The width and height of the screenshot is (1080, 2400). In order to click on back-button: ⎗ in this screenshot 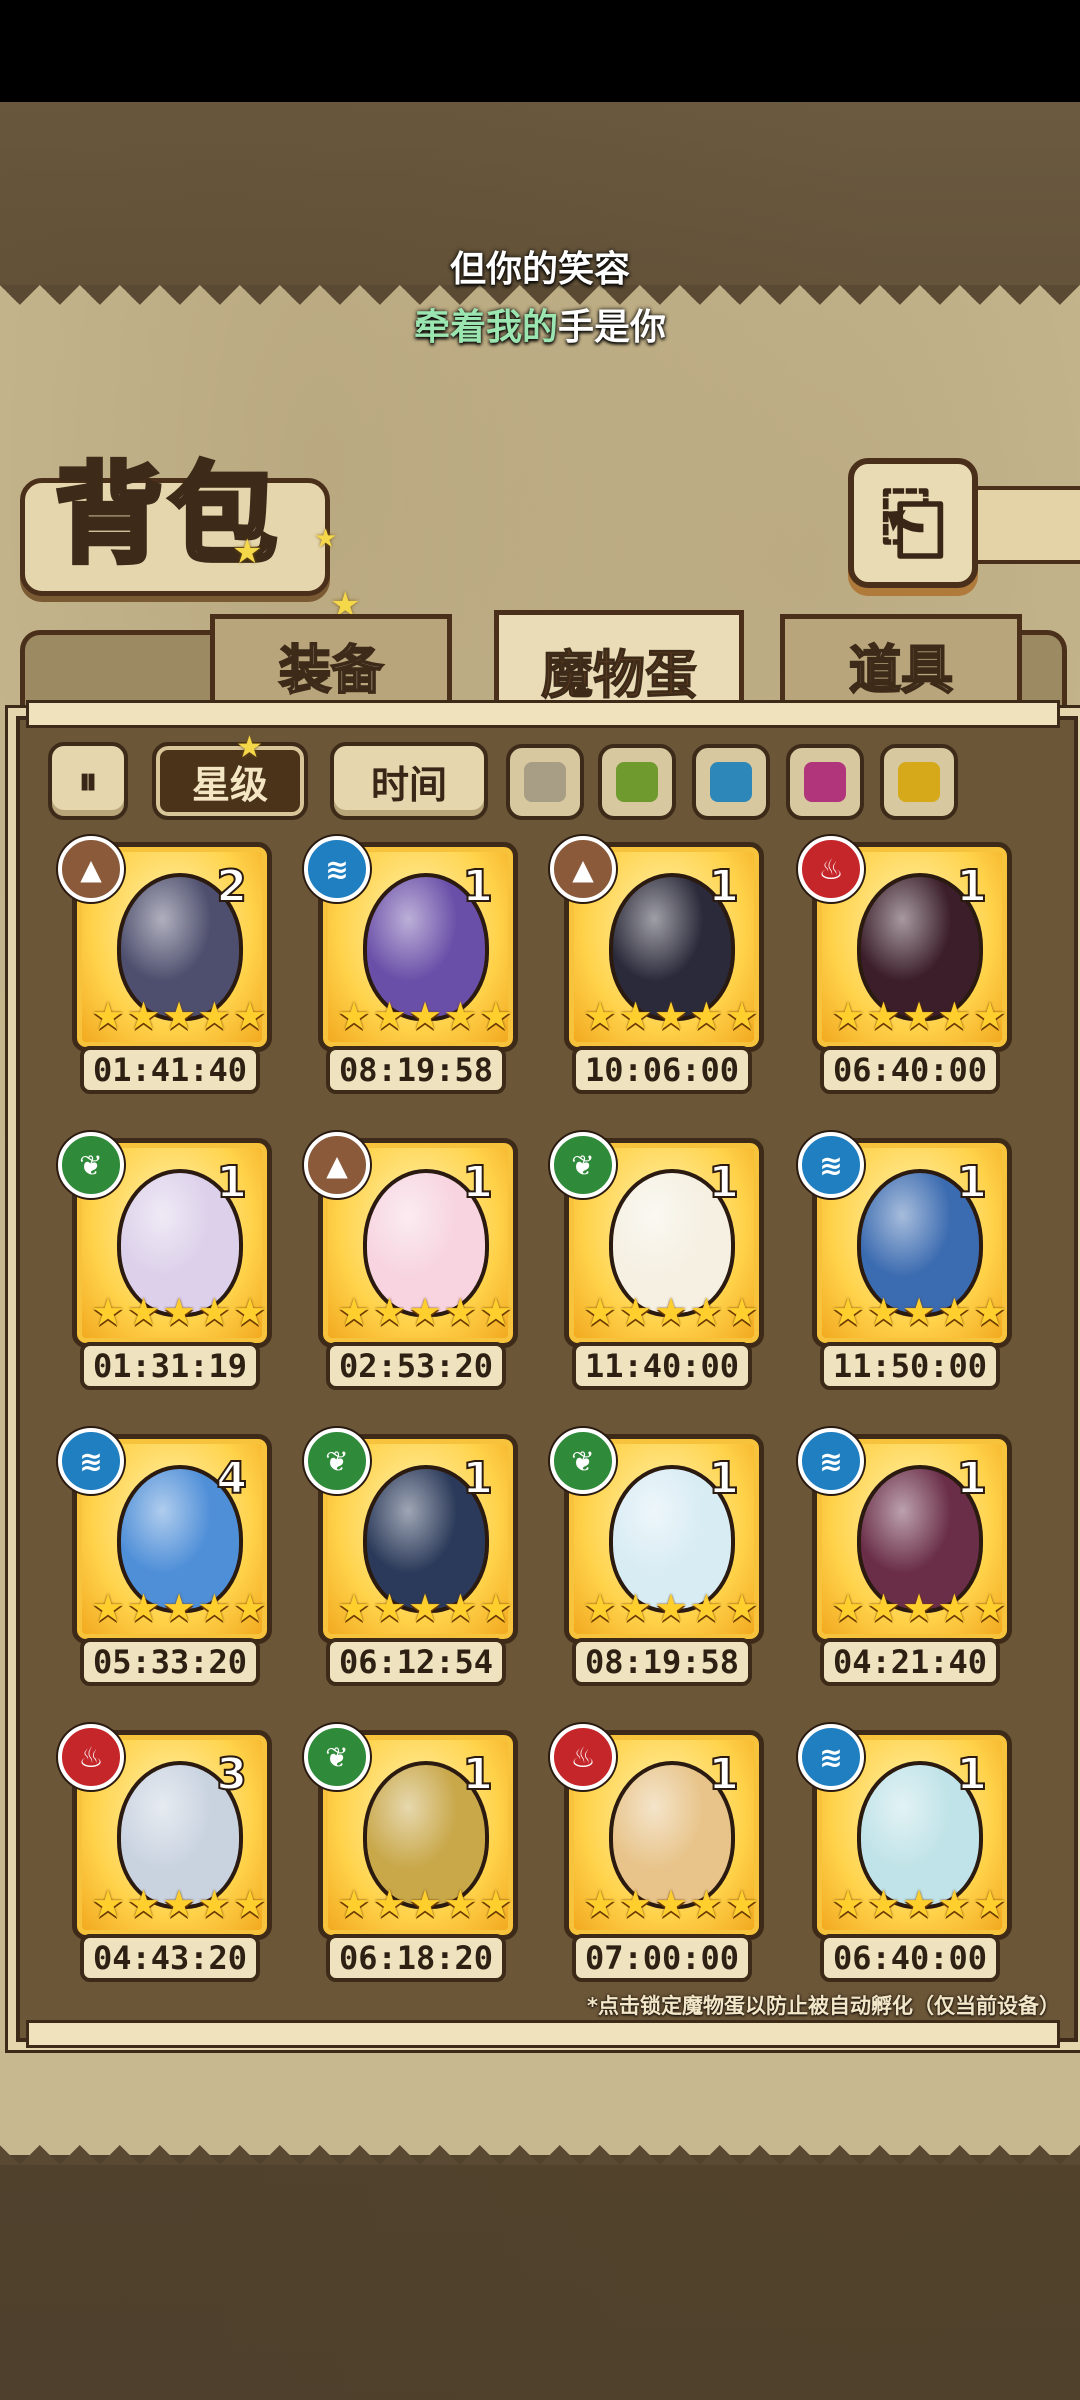, I will do `click(913, 523)`.